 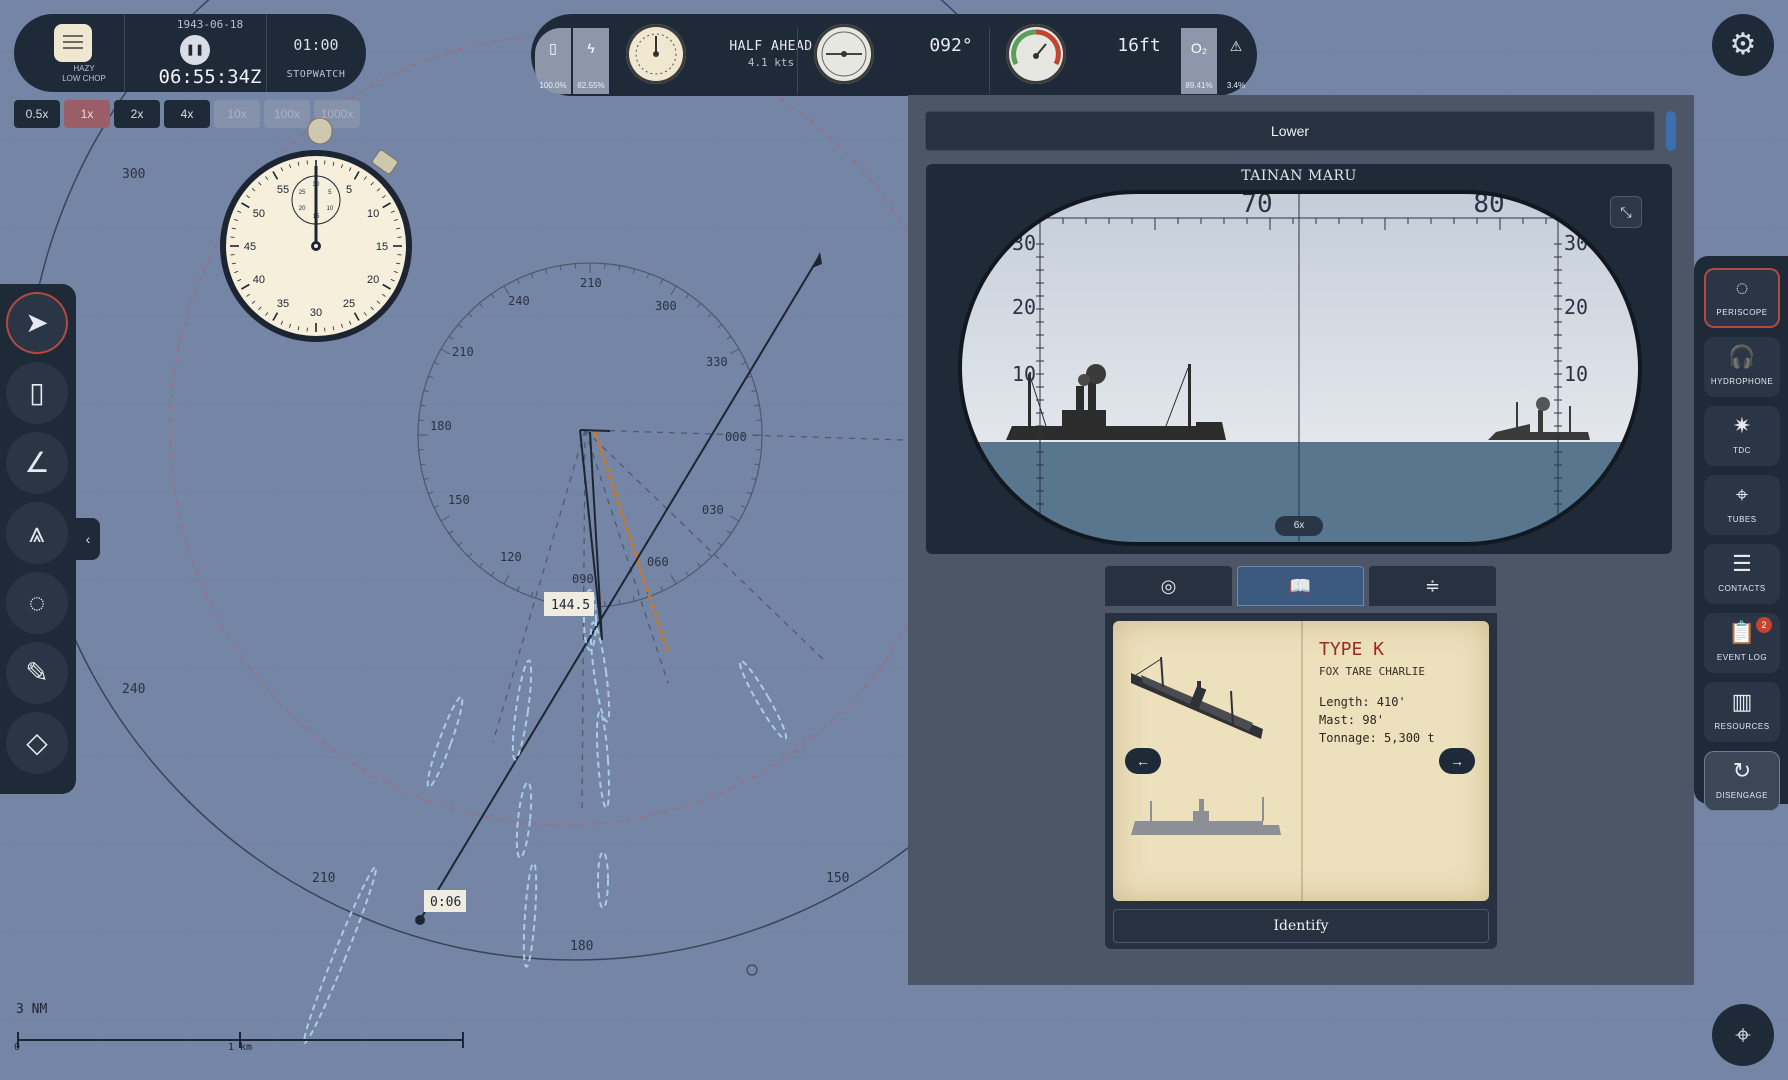 I want to click on pencil-tool: ✎, so click(x=37, y=673).